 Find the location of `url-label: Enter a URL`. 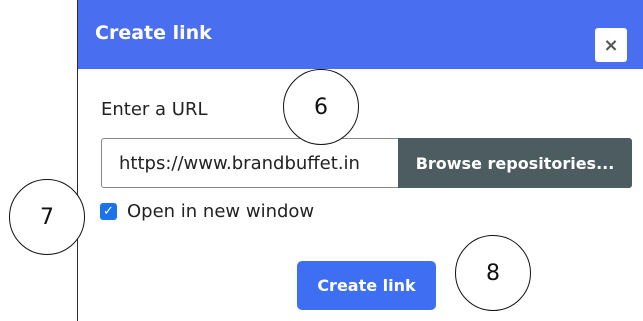

url-label: Enter a URL is located at coordinates (154, 109).